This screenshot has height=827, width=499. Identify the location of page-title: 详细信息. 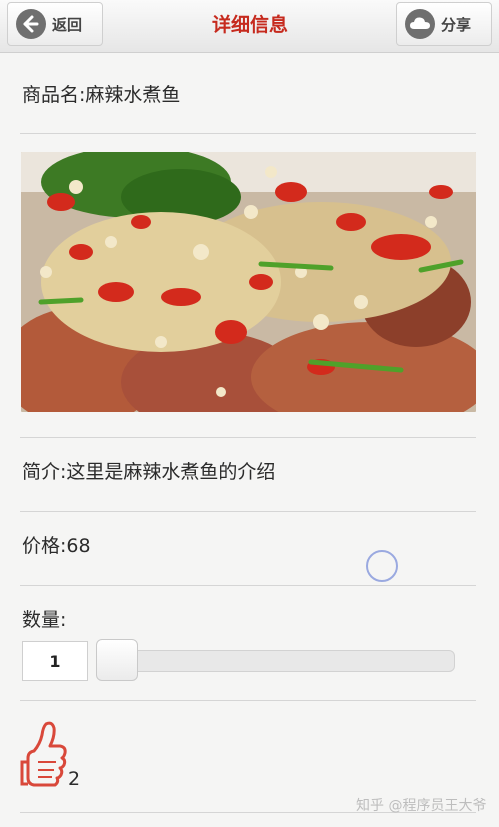
(249, 25).